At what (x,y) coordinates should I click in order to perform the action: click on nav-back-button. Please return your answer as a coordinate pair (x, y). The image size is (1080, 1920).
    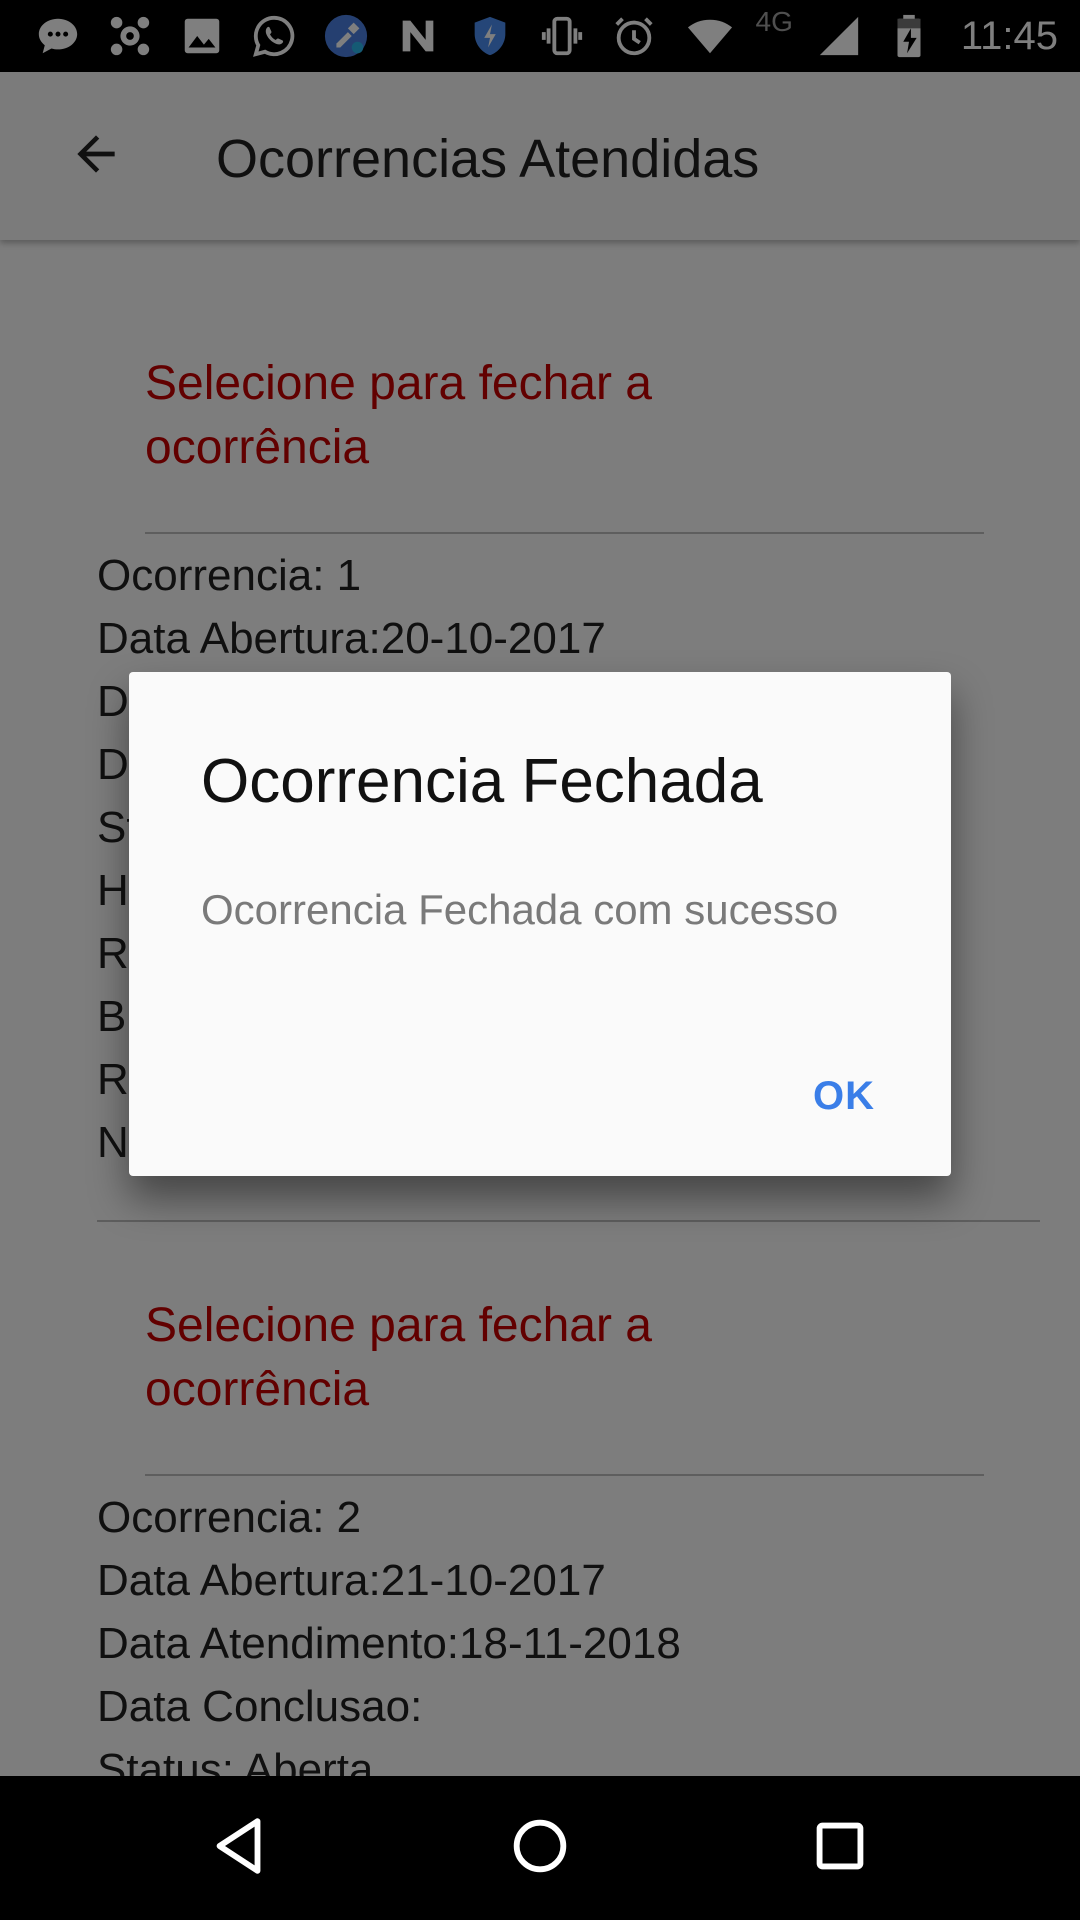
    Looking at the image, I should click on (240, 1848).